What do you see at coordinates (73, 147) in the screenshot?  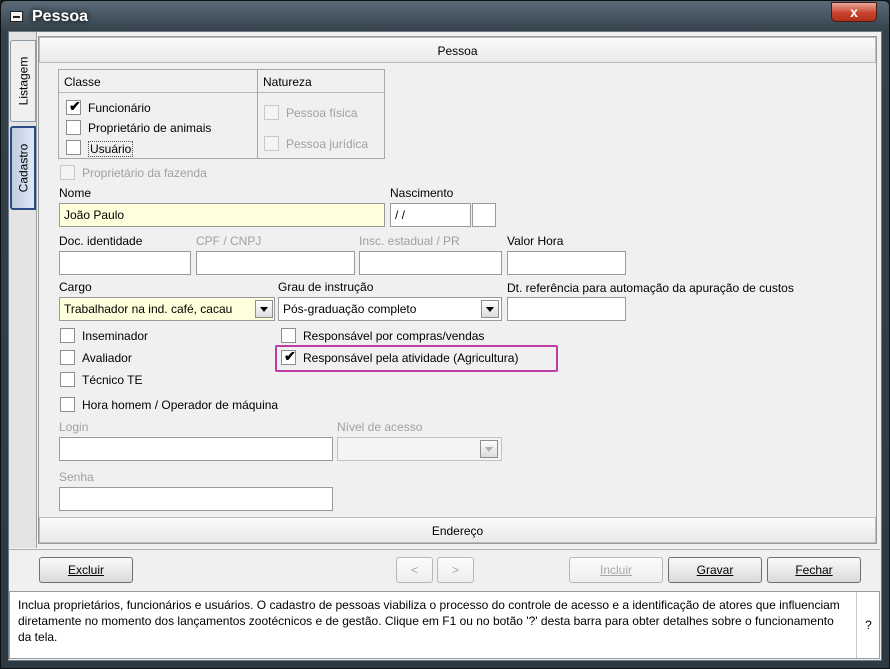 I see `usuario-checkbox` at bounding box center [73, 147].